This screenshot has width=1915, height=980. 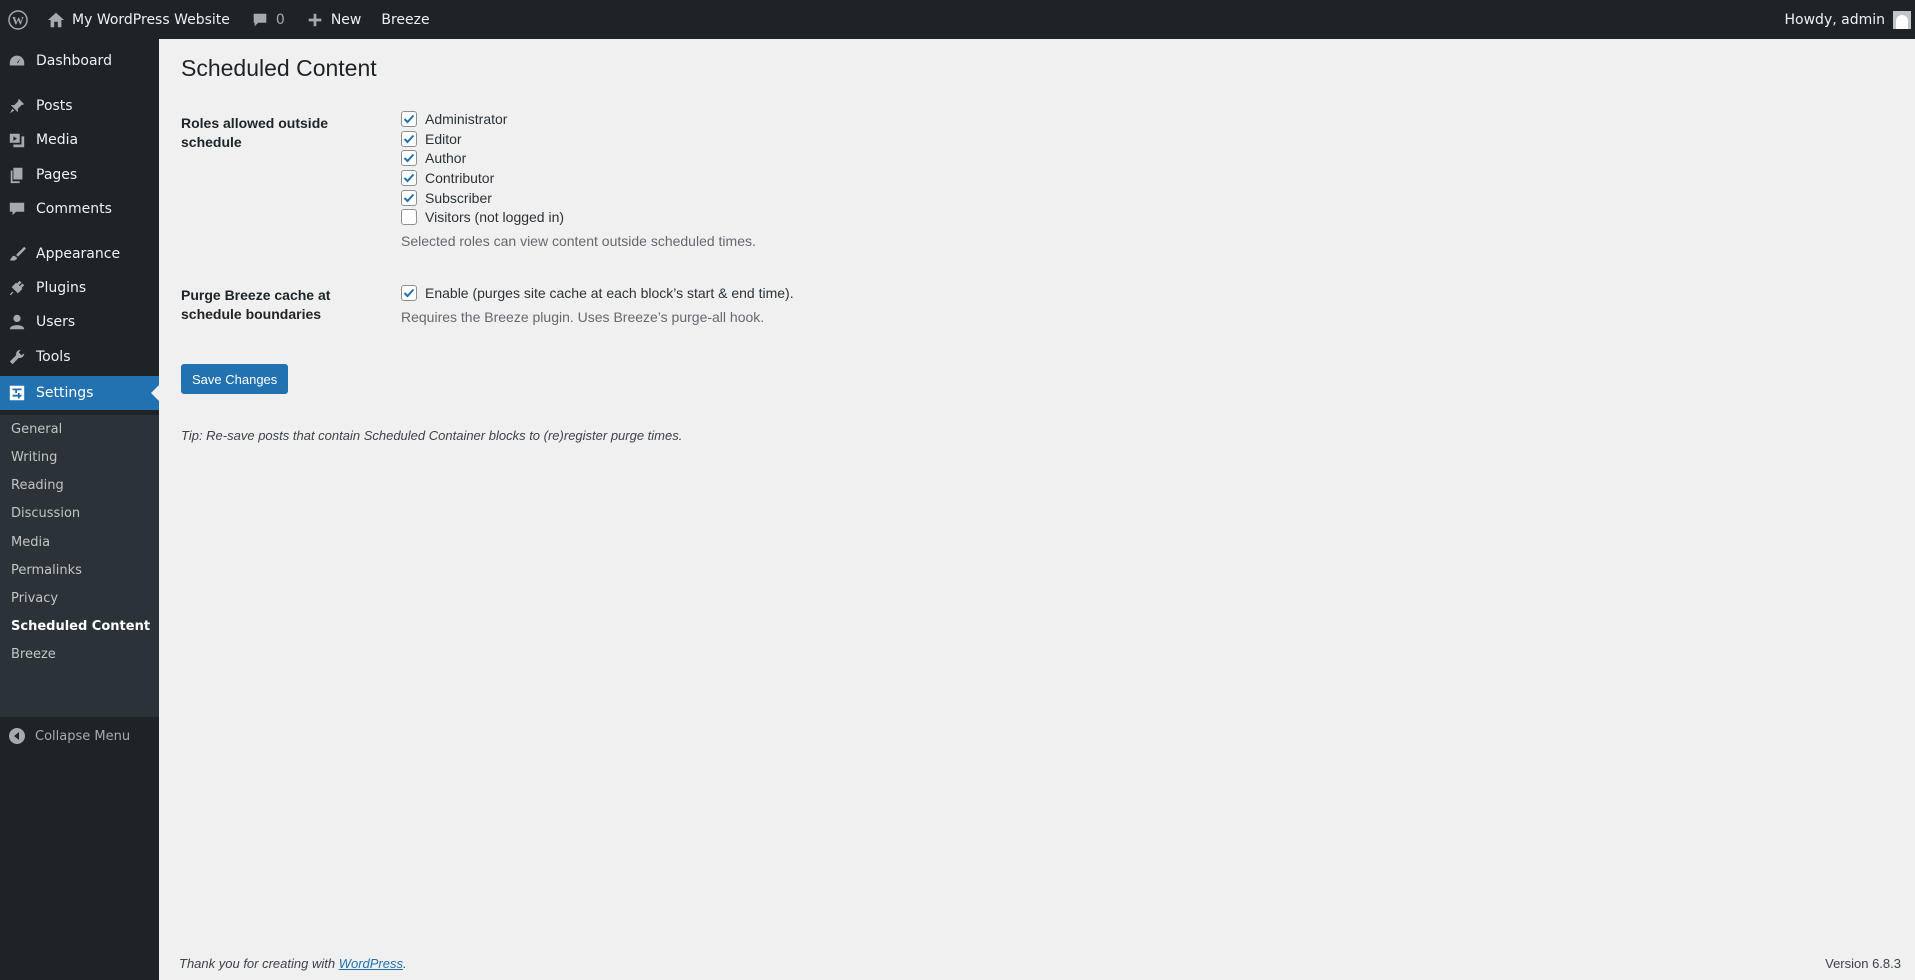 I want to click on role-checkbox-editor: Editor, so click(x=431, y=139).